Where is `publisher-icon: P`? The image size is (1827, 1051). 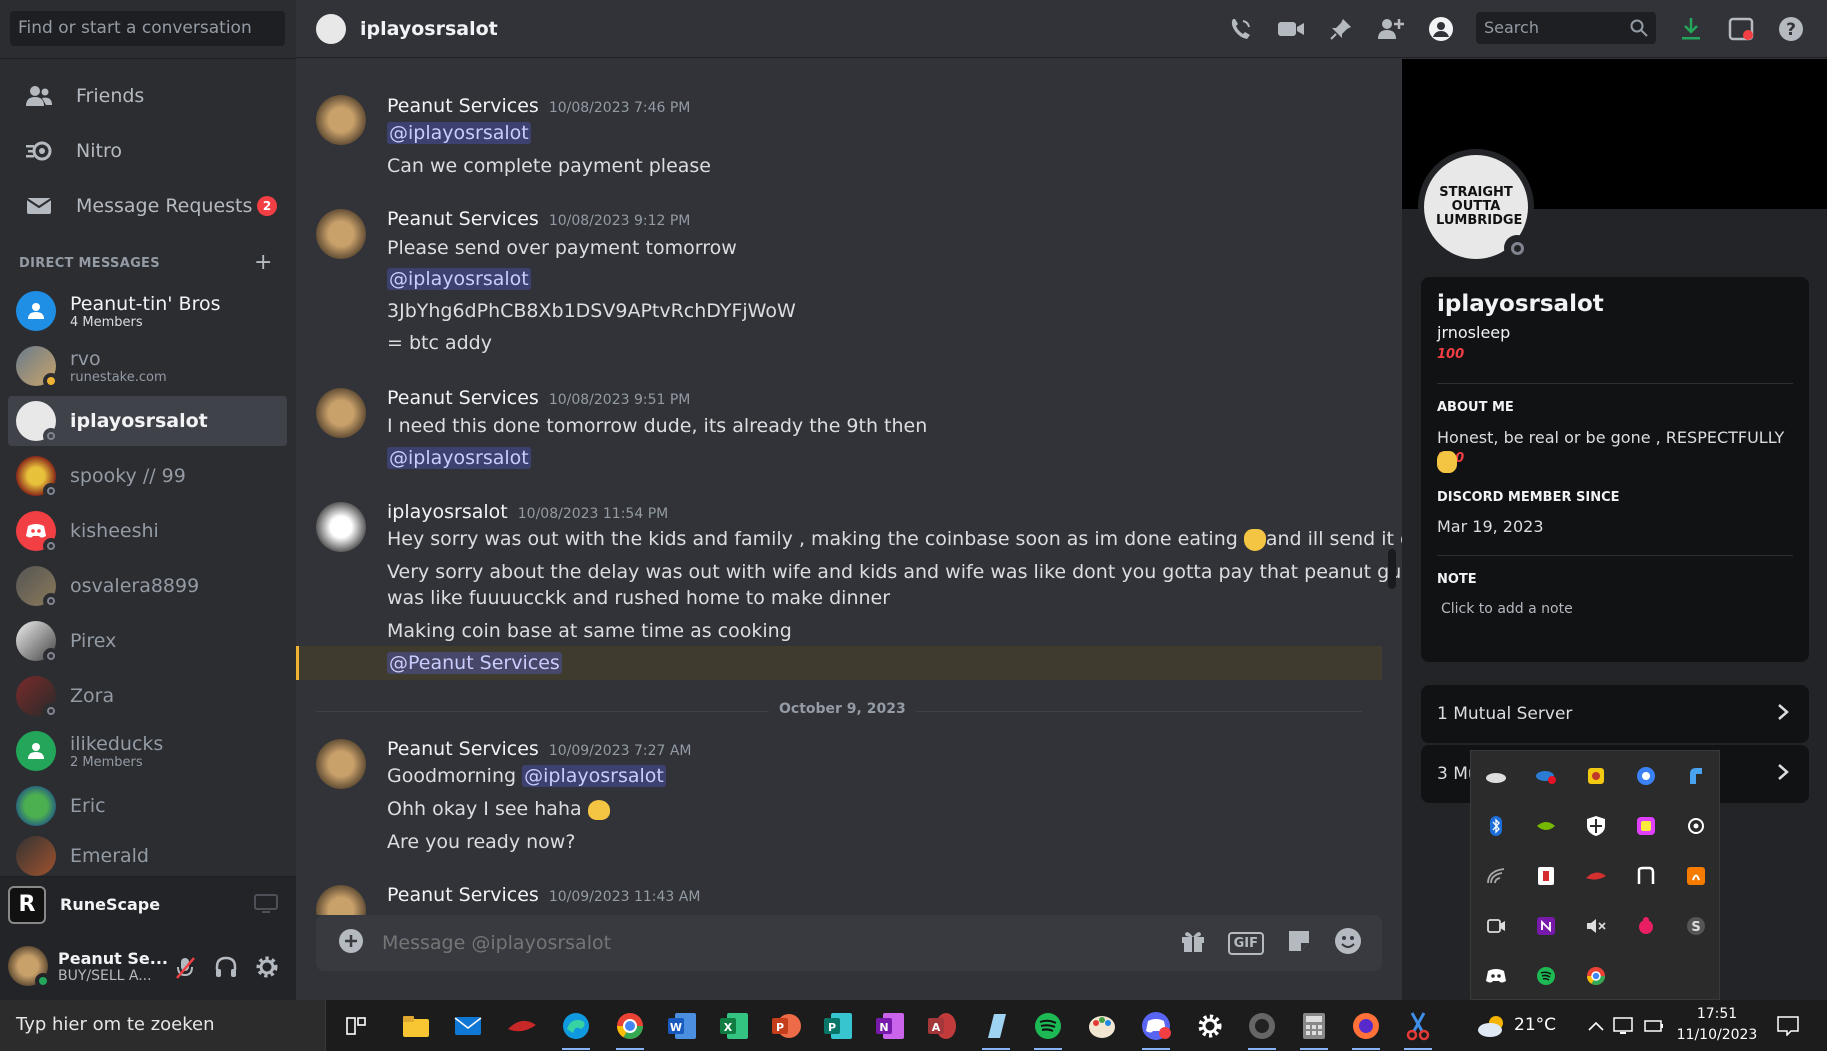 publisher-icon: P is located at coordinates (838, 1026).